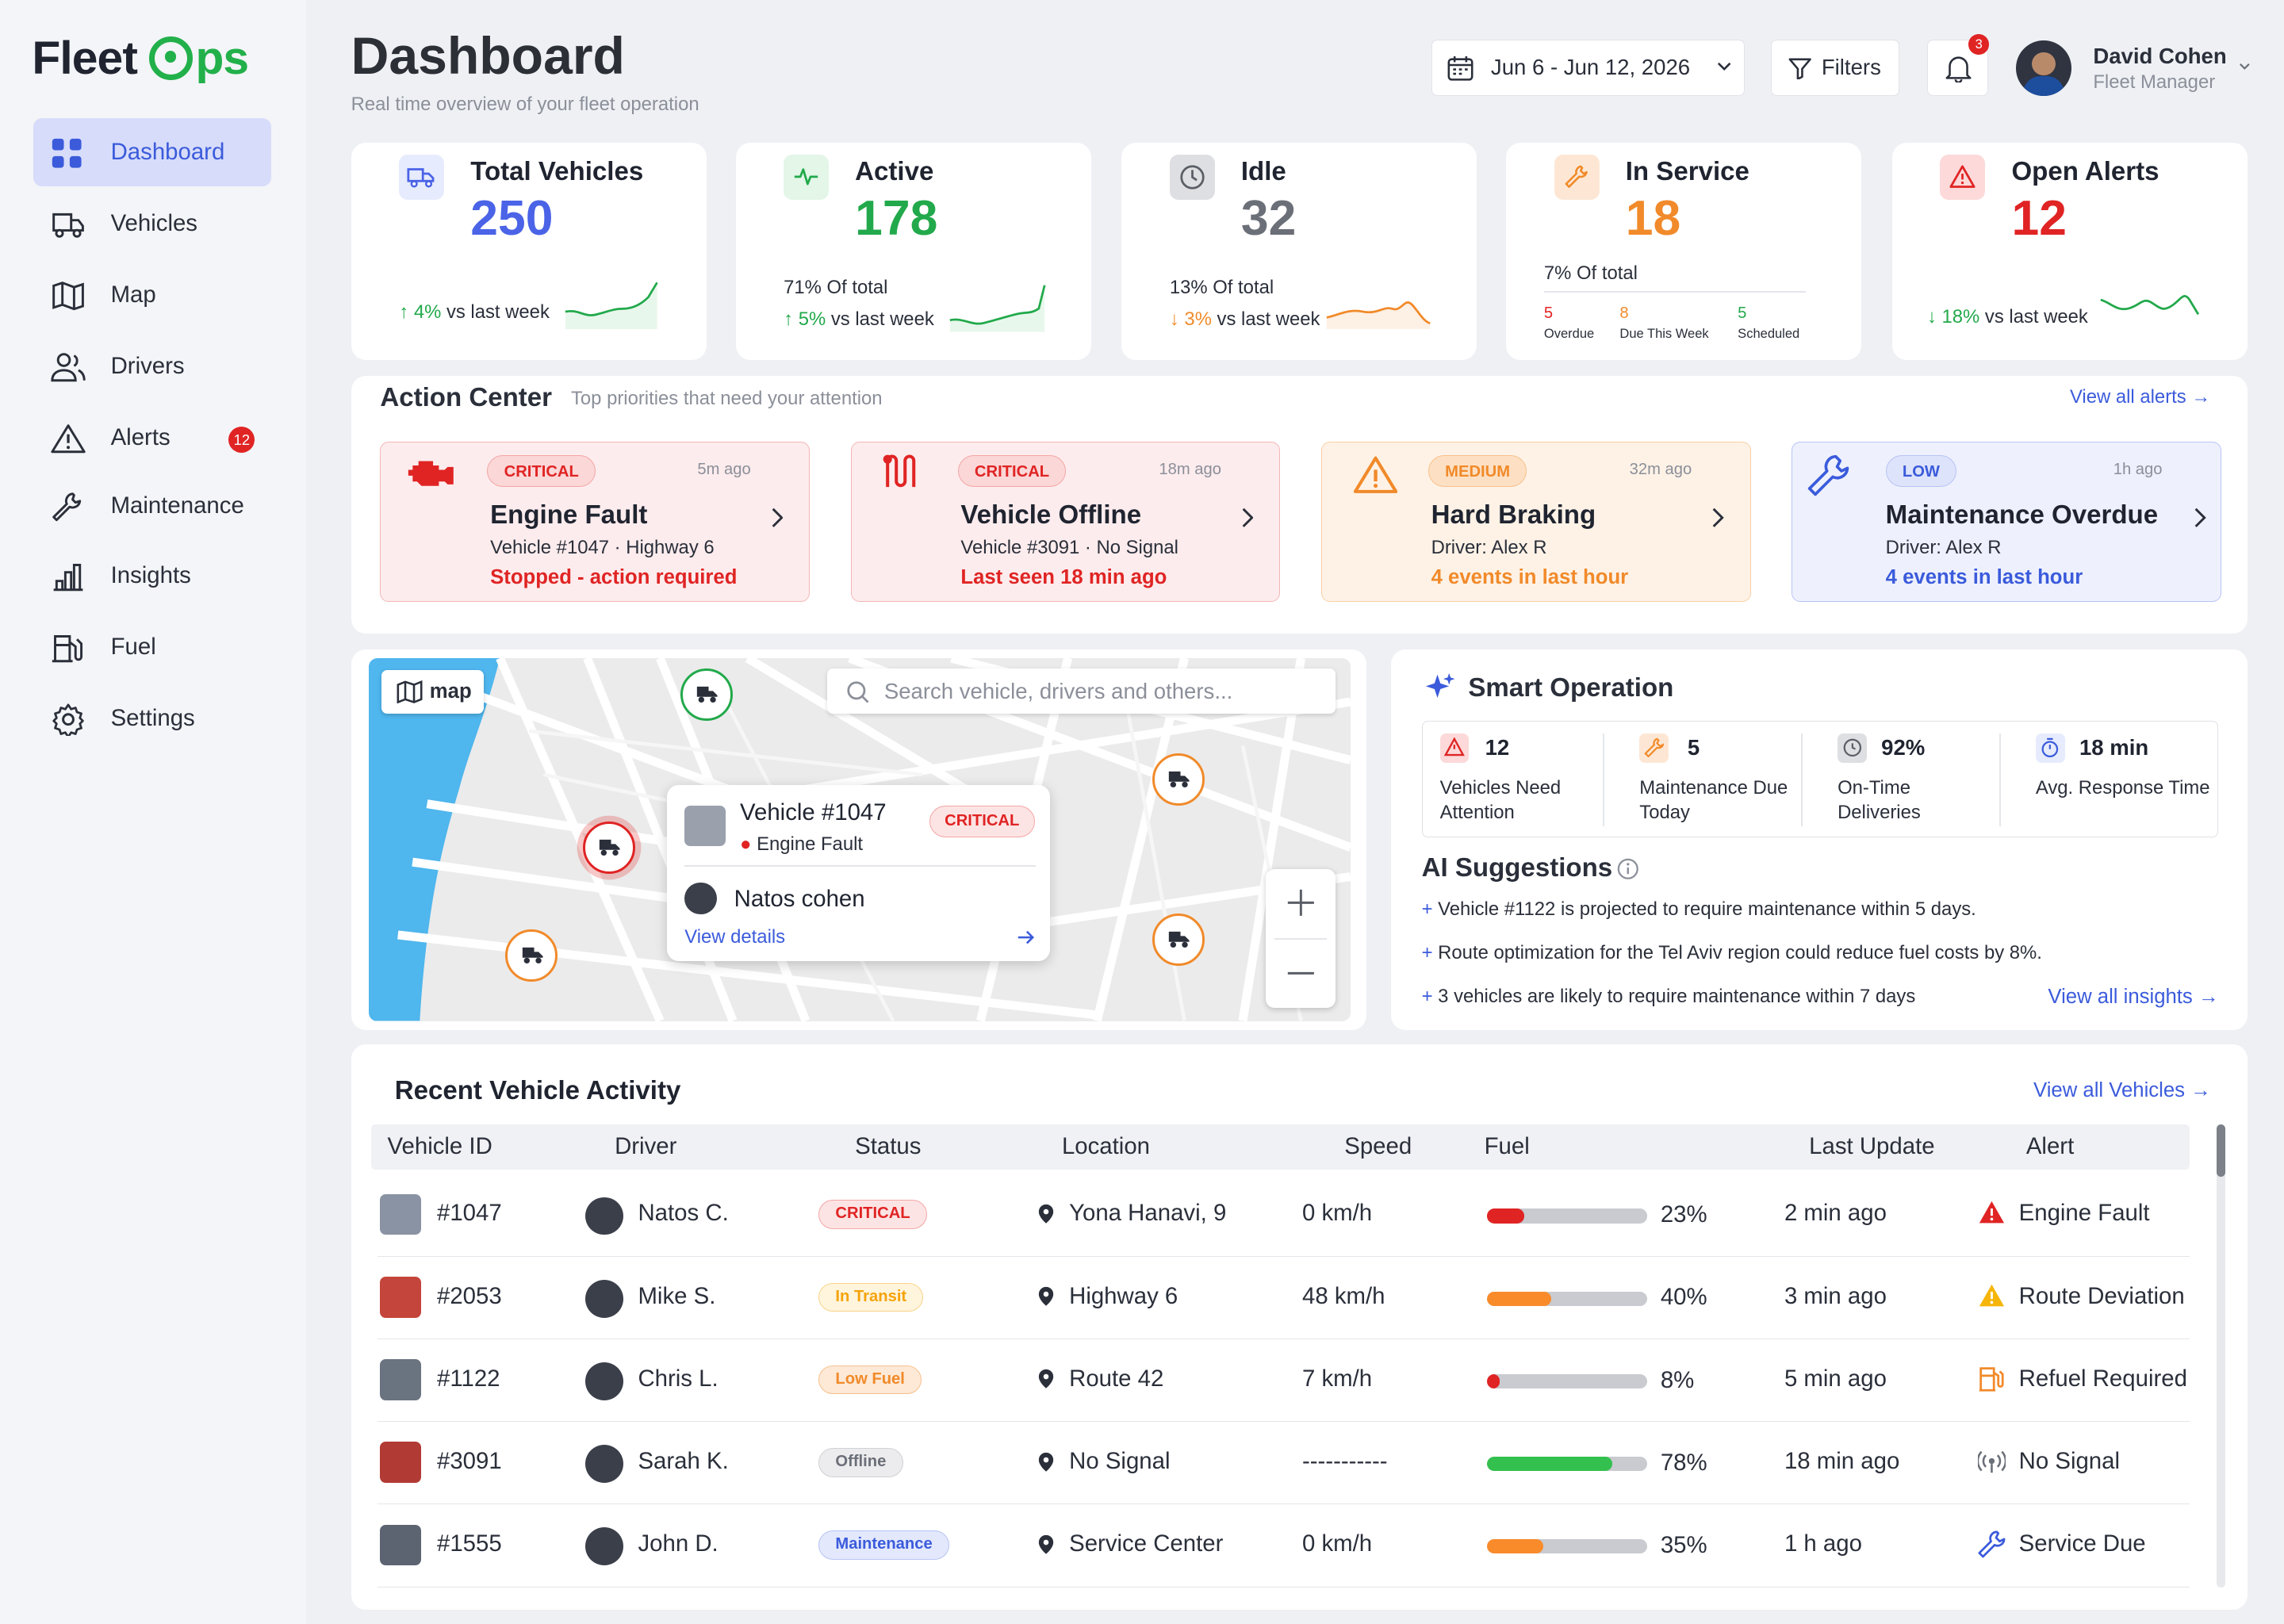  I want to click on driver-name: Natos C., so click(683, 1213).